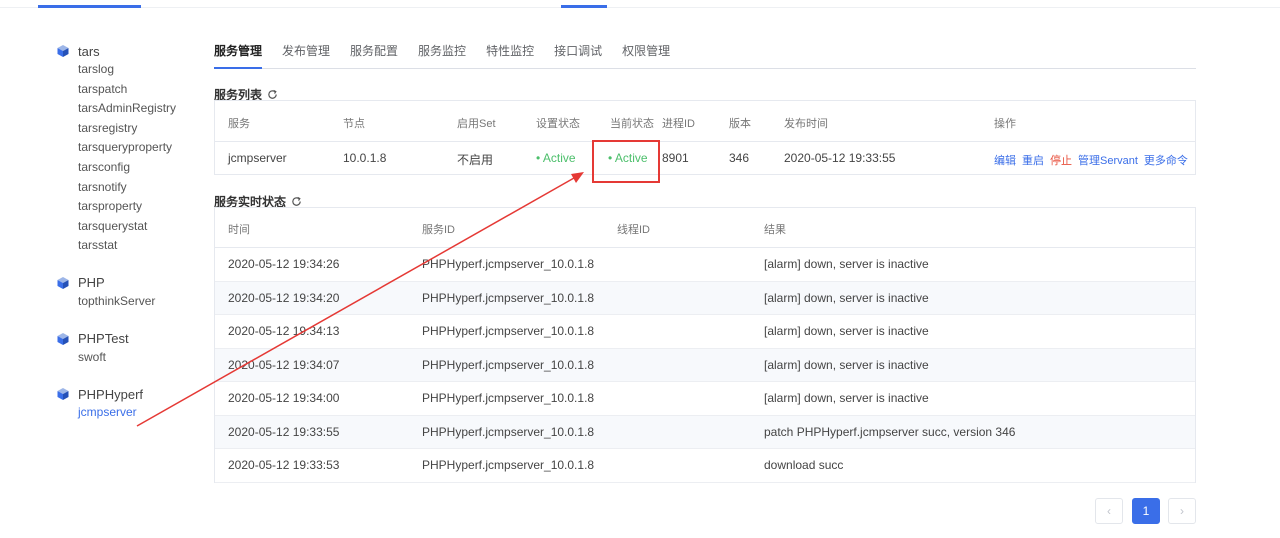 The width and height of the screenshot is (1280, 538). I want to click on sidebar-item-tarsquerystat: tarsquerystat, so click(142, 227).